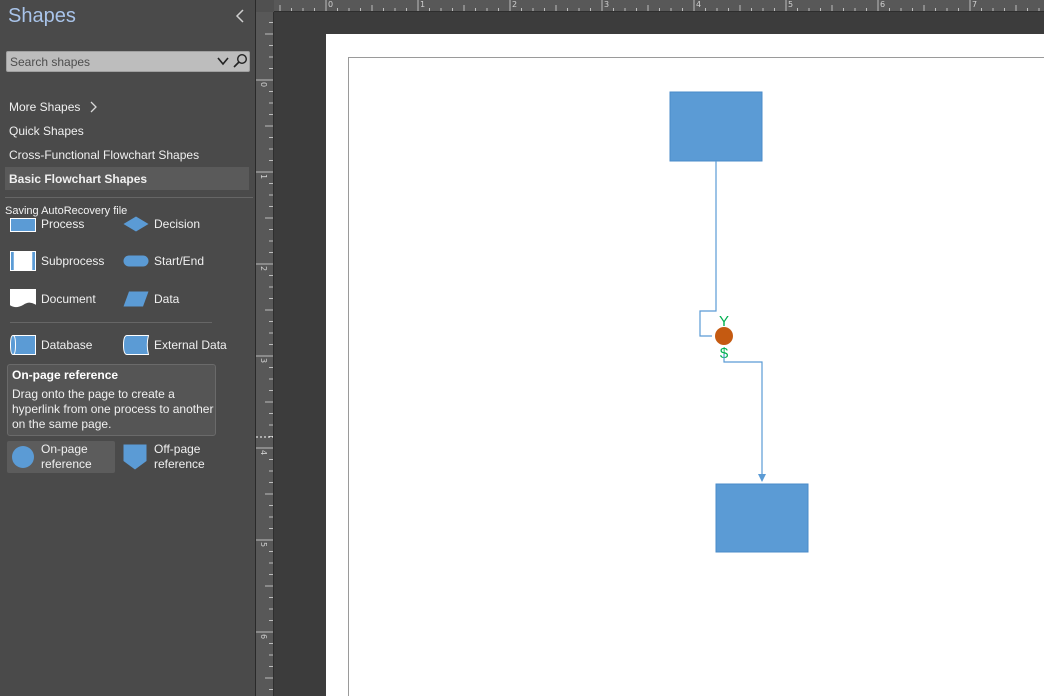 The image size is (1044, 696). Describe the element at coordinates (762, 518) in the screenshot. I see `process-shape-bottom` at that location.